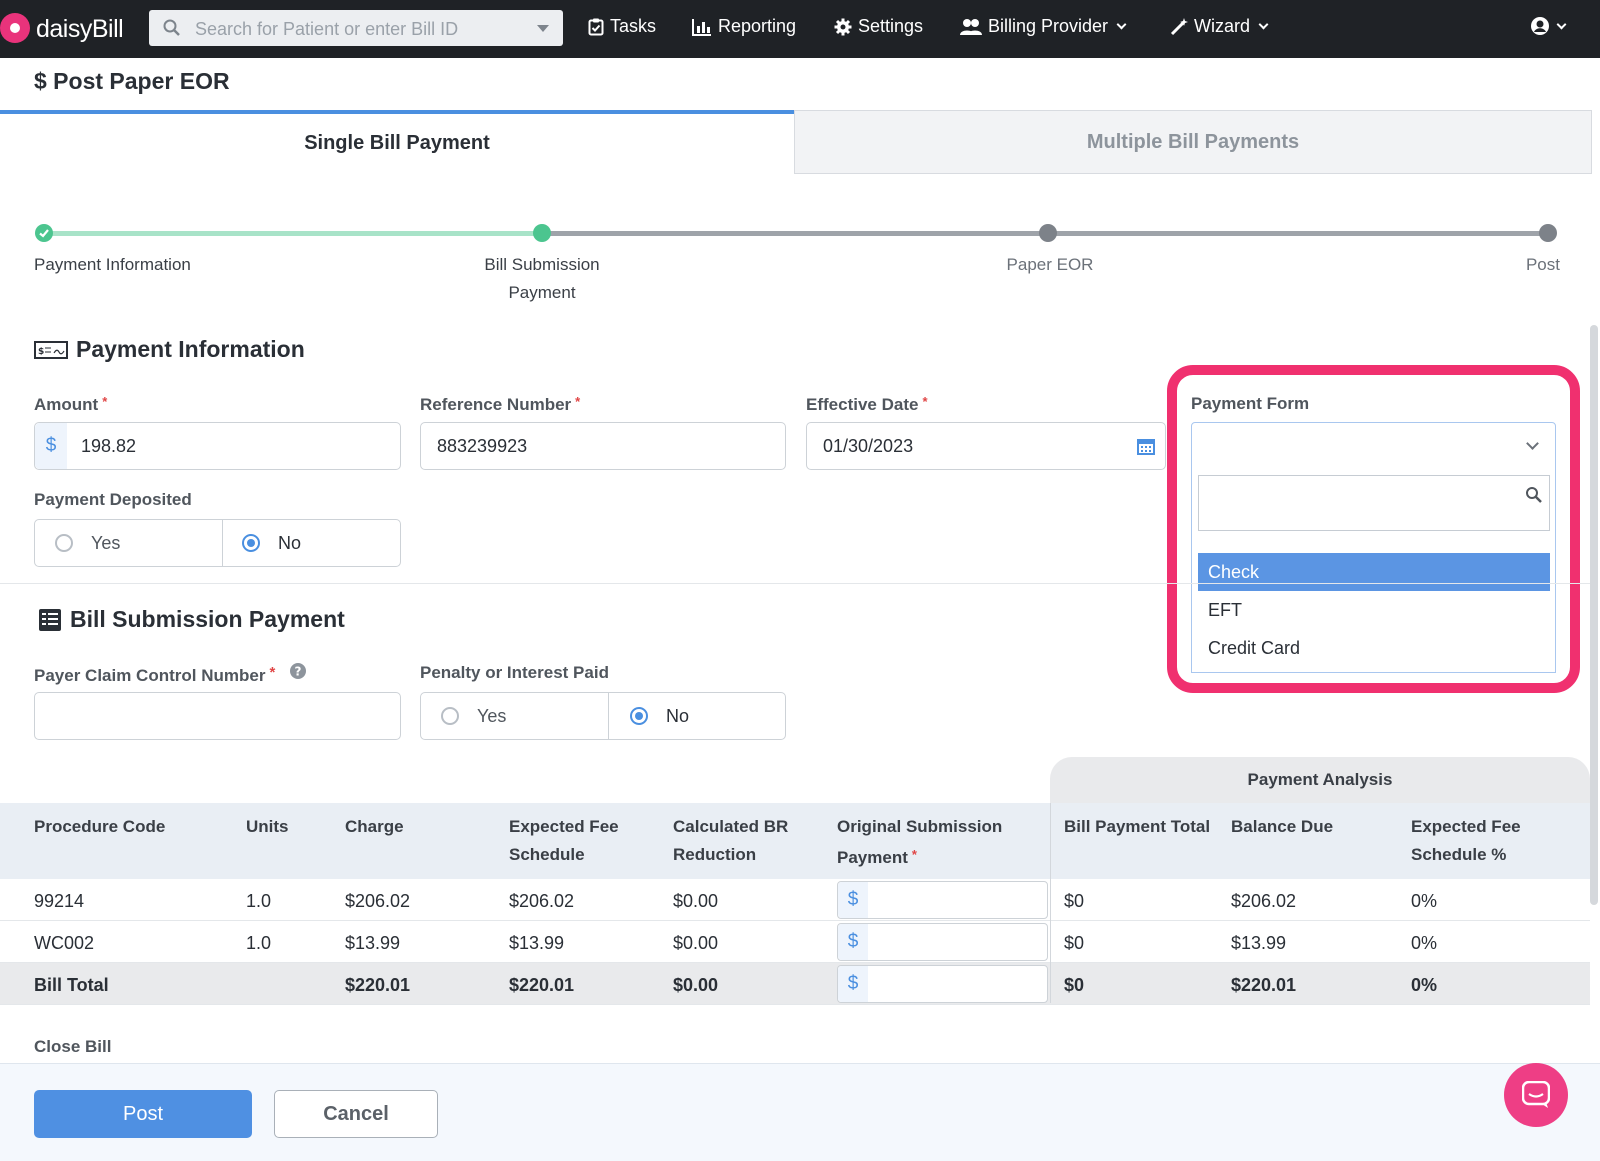  Describe the element at coordinates (542, 901) in the screenshot. I see `cell-expected-fee-schedule: $206.02` at that location.